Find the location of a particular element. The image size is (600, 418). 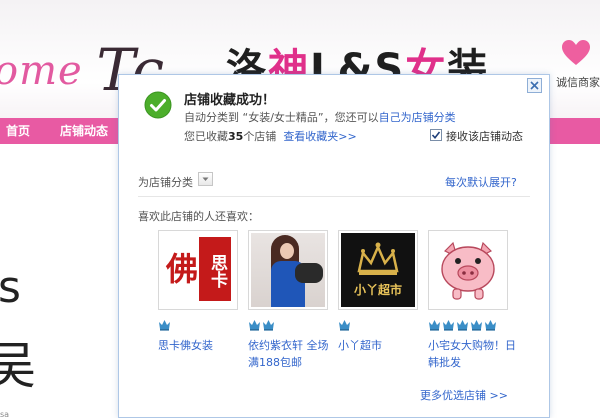

background-text: 吴 is located at coordinates (18, 366).